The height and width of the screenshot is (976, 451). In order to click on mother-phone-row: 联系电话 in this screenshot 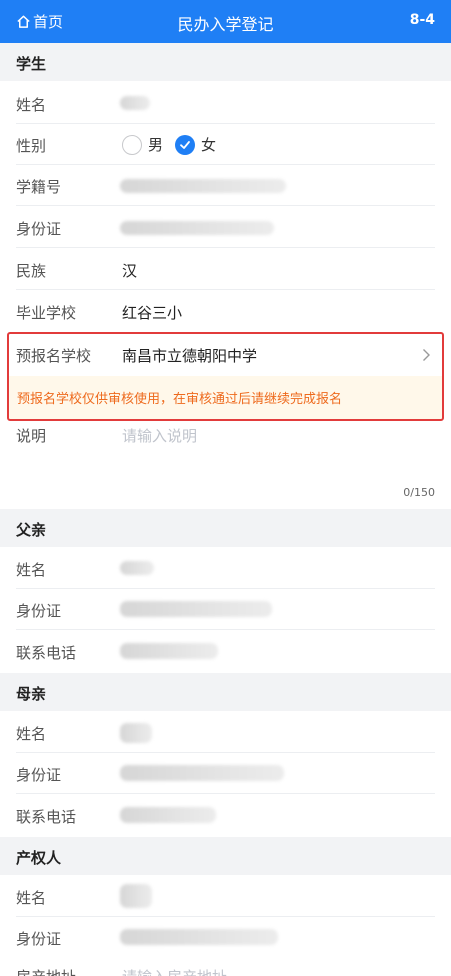, I will do `click(225, 815)`.